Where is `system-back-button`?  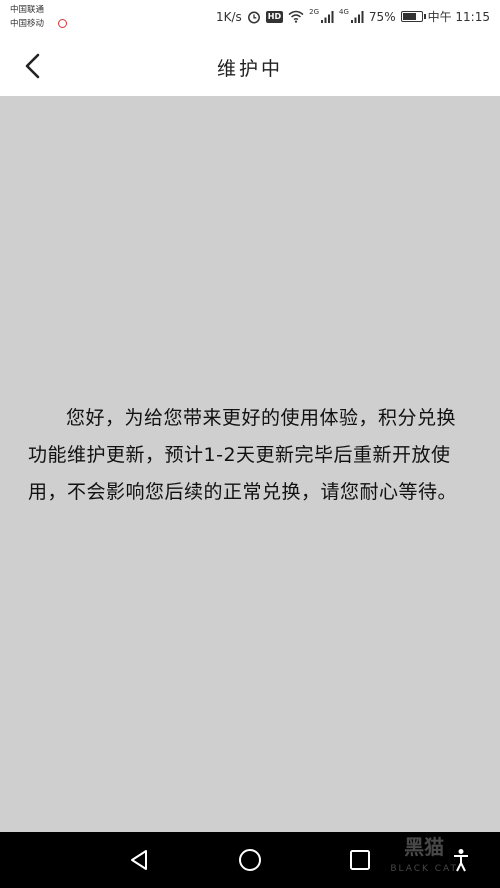
system-back-button is located at coordinates (140, 860).